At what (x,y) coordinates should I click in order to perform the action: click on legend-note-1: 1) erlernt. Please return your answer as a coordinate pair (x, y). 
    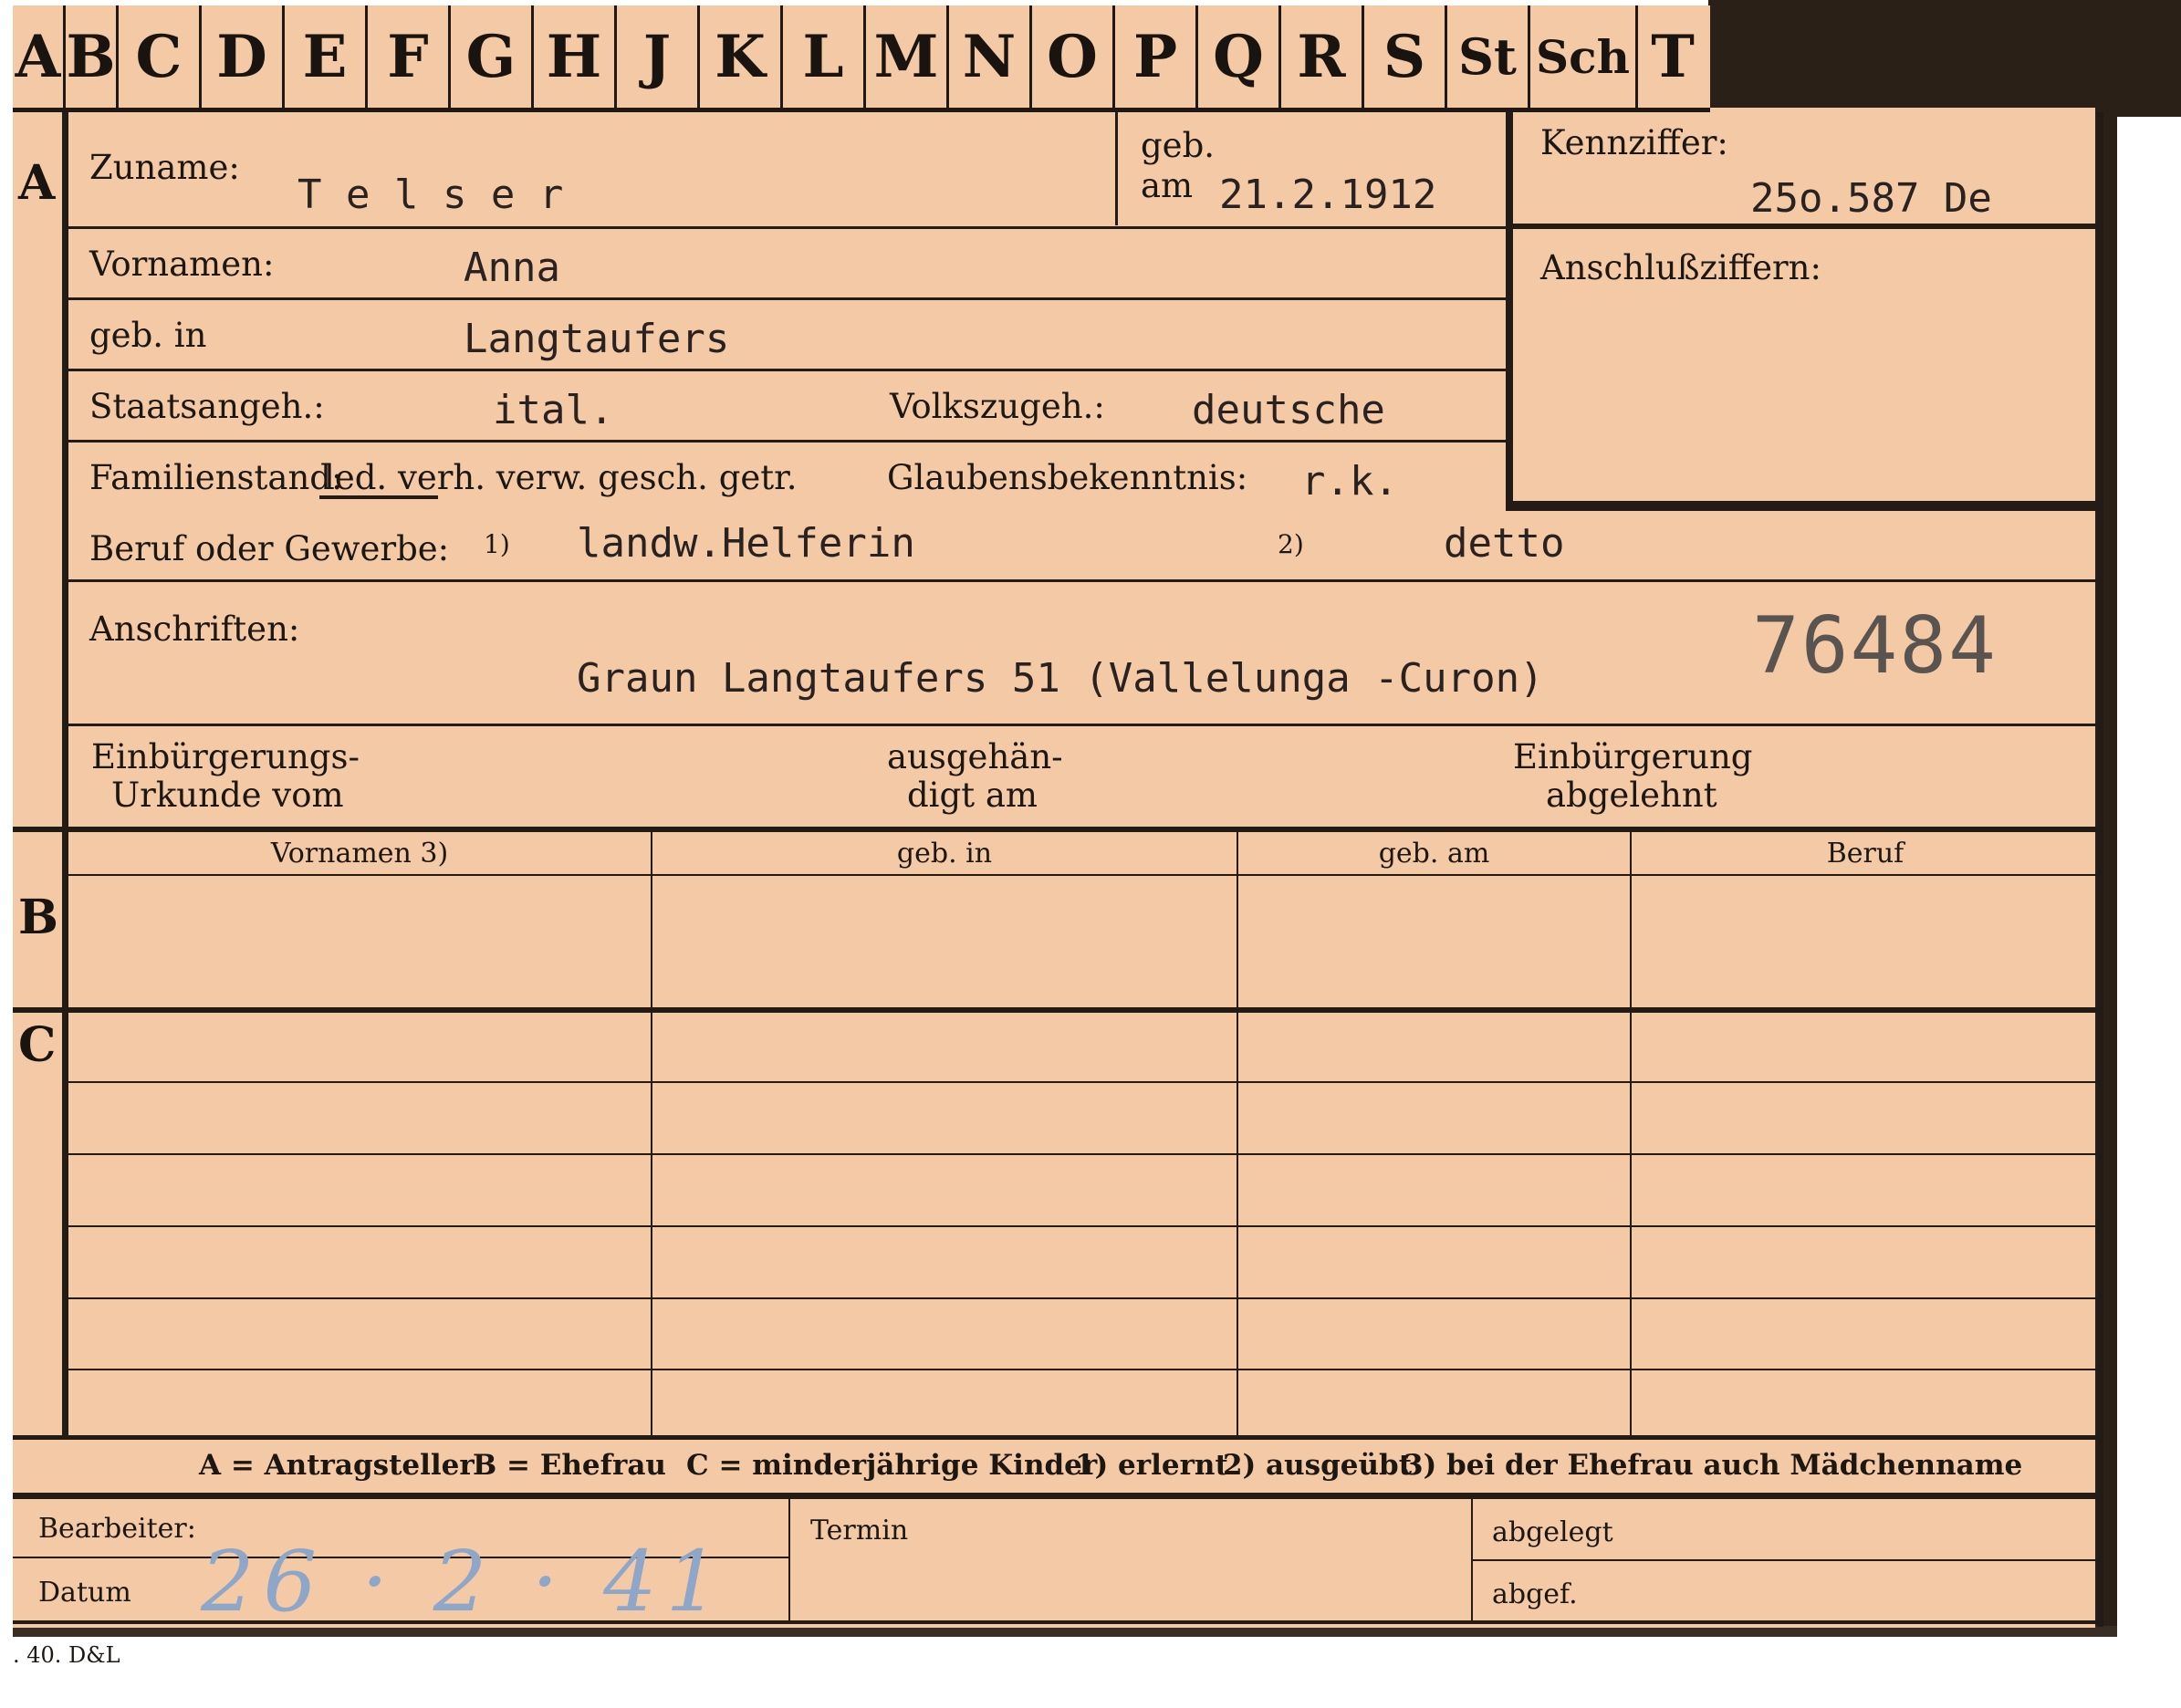
    Looking at the image, I should click on (1151, 1465).